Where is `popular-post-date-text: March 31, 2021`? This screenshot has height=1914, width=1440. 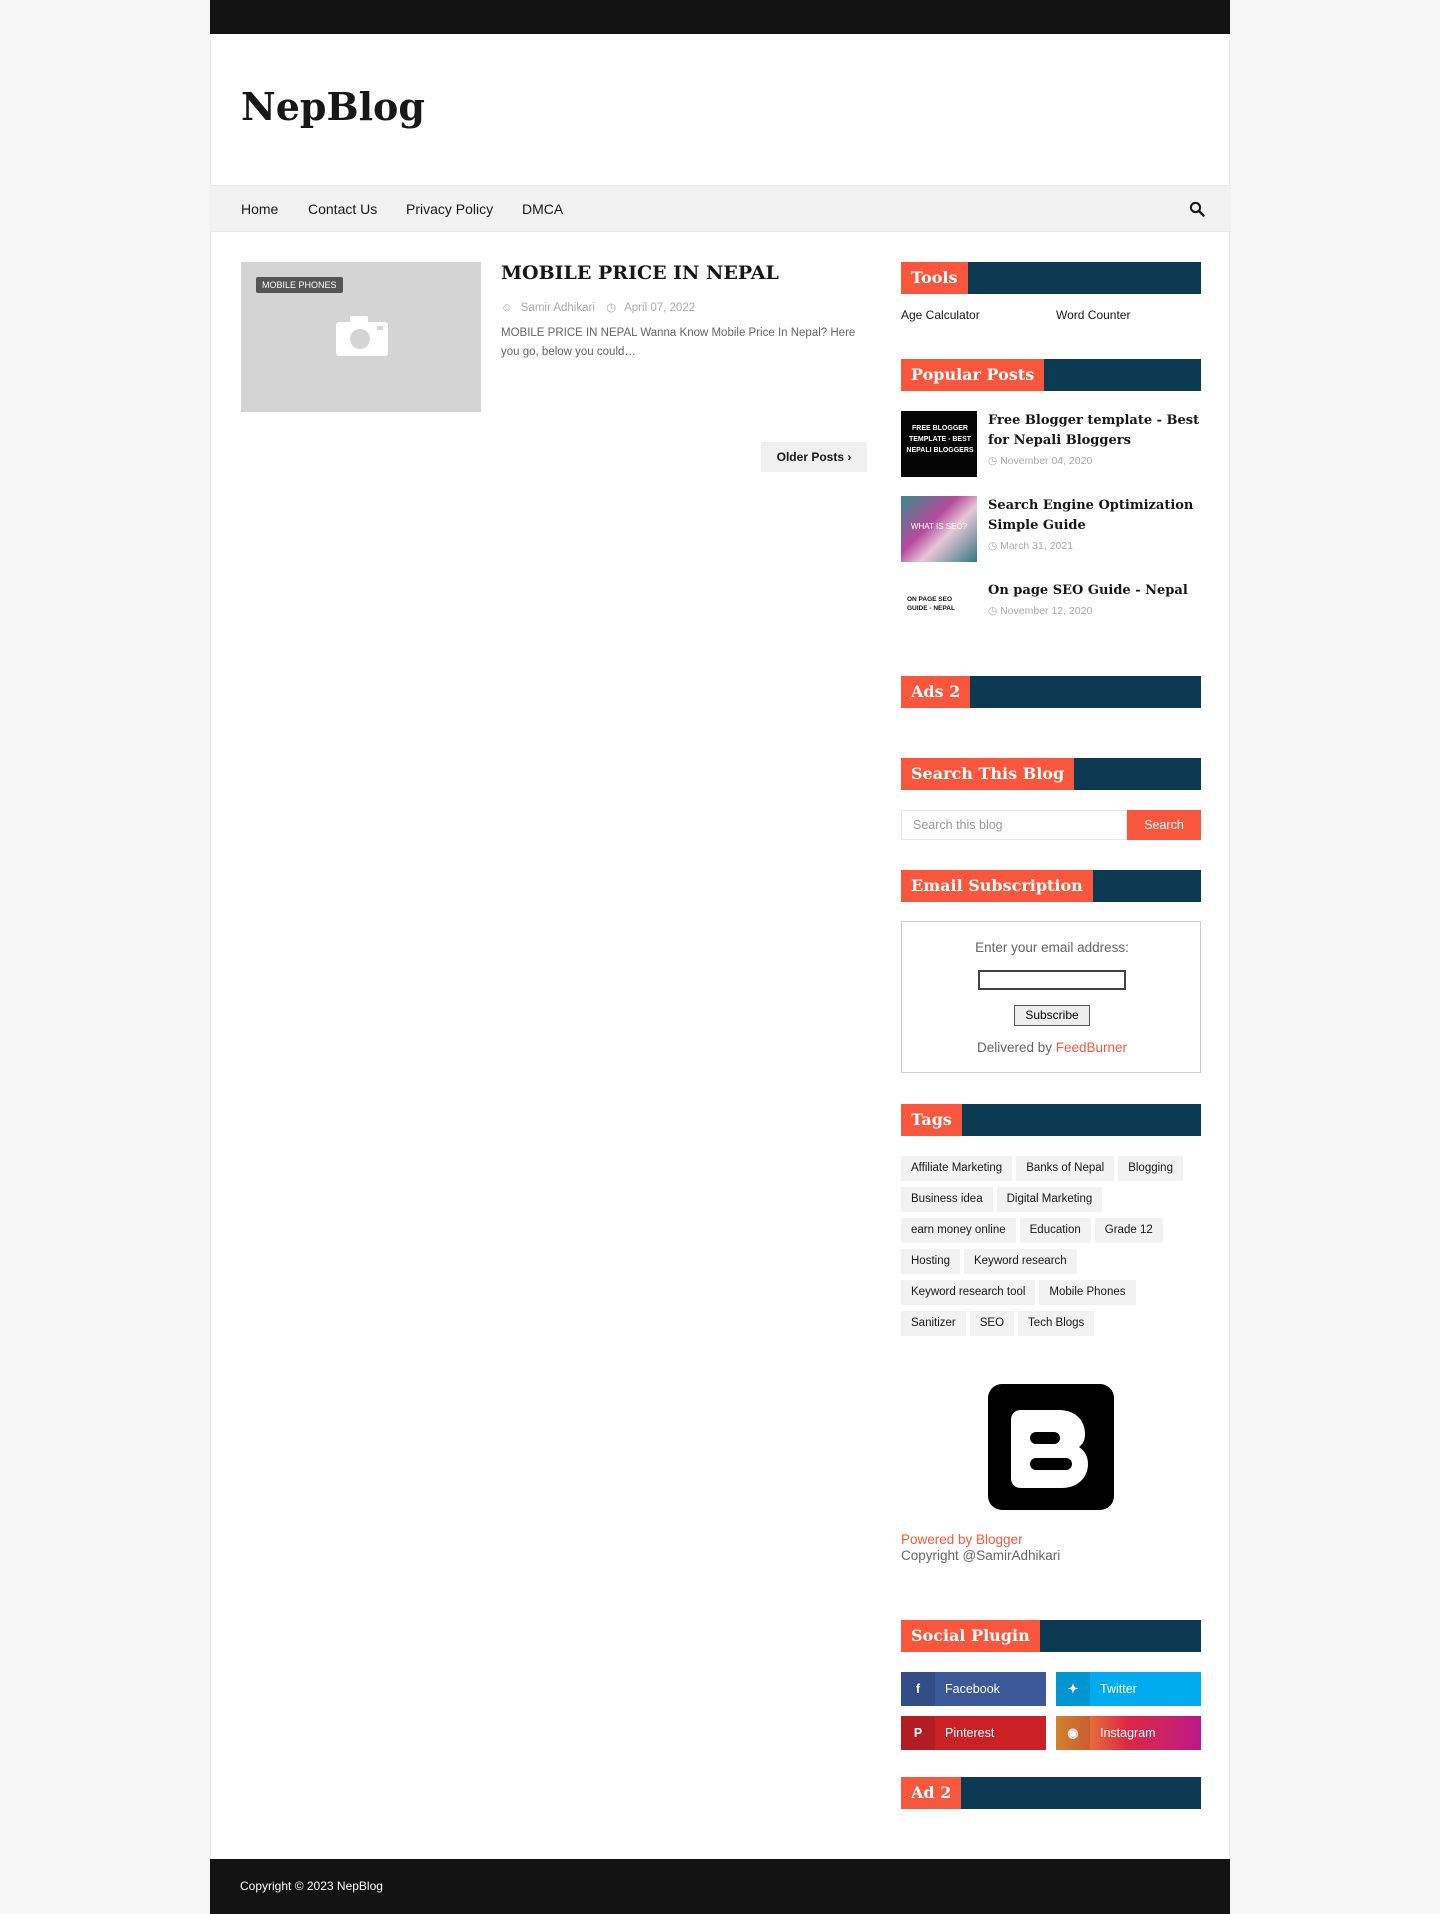 popular-post-date-text: March 31, 2021 is located at coordinates (1037, 546).